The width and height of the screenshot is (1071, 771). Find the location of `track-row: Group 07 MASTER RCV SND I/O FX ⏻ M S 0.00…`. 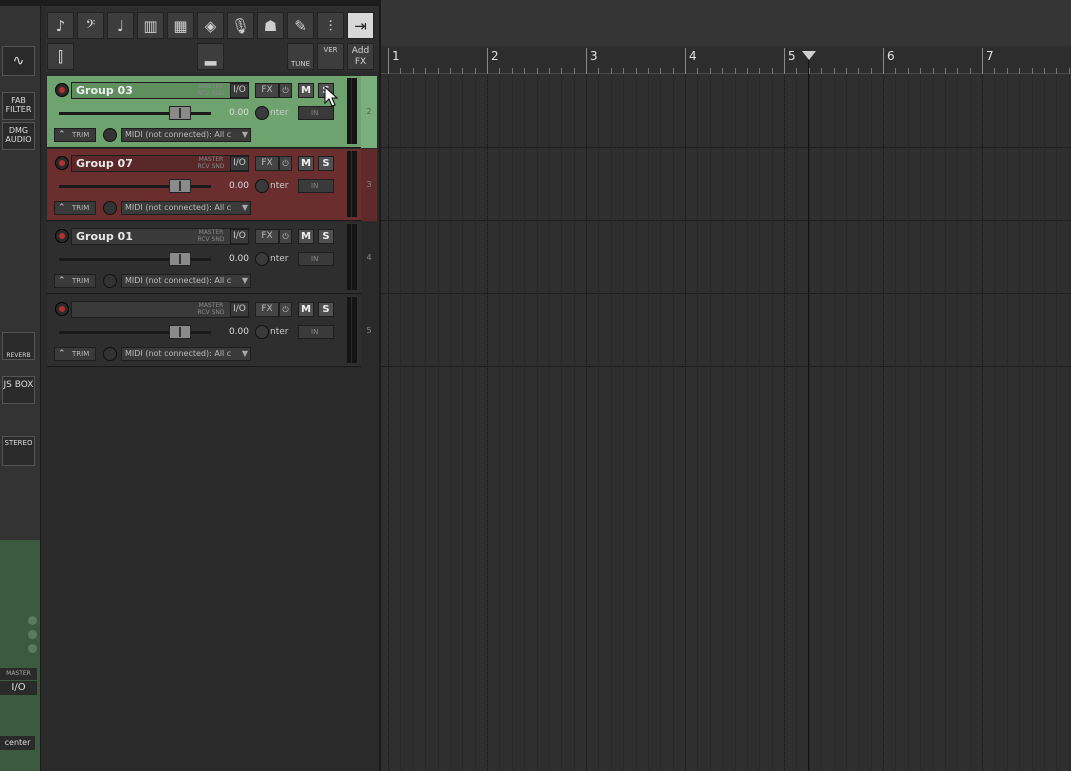

track-row: Group 07 MASTER RCV SND I/O FX ⏻ M S 0.00… is located at coordinates (212, 185).